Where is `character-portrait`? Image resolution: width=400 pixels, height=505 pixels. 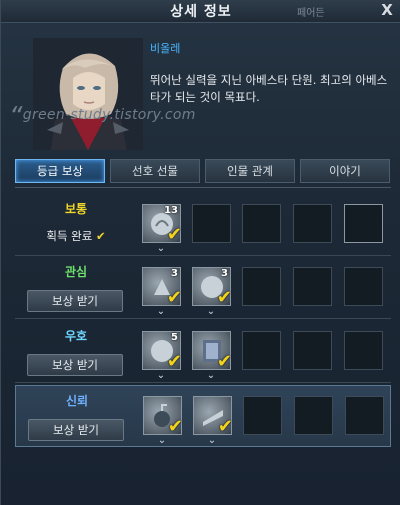 character-portrait is located at coordinates (88, 94).